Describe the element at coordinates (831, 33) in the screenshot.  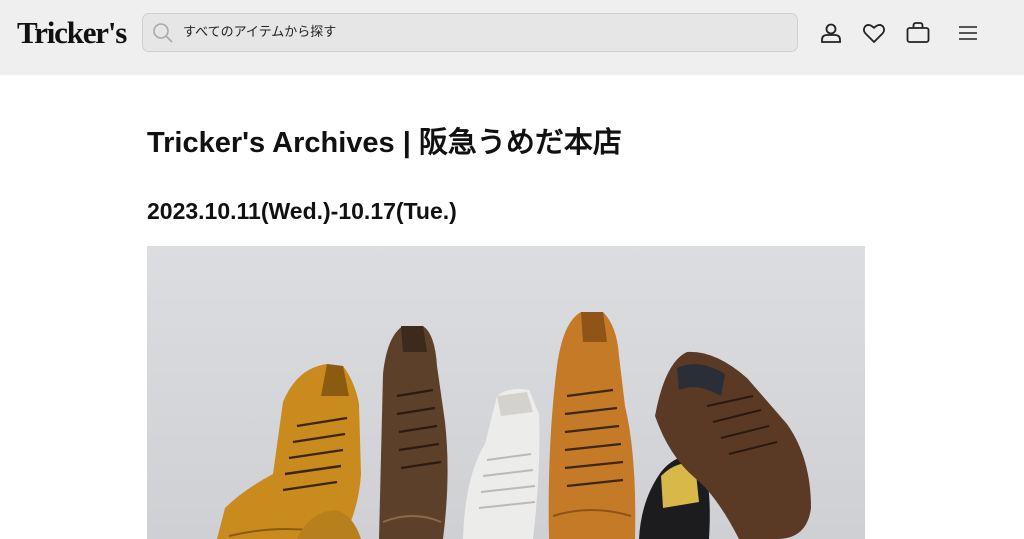
I see `user-icon` at that location.